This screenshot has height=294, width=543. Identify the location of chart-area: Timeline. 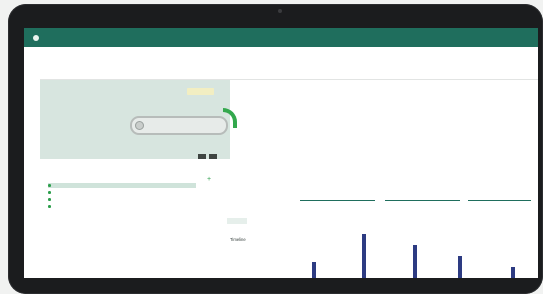
(371, 245).